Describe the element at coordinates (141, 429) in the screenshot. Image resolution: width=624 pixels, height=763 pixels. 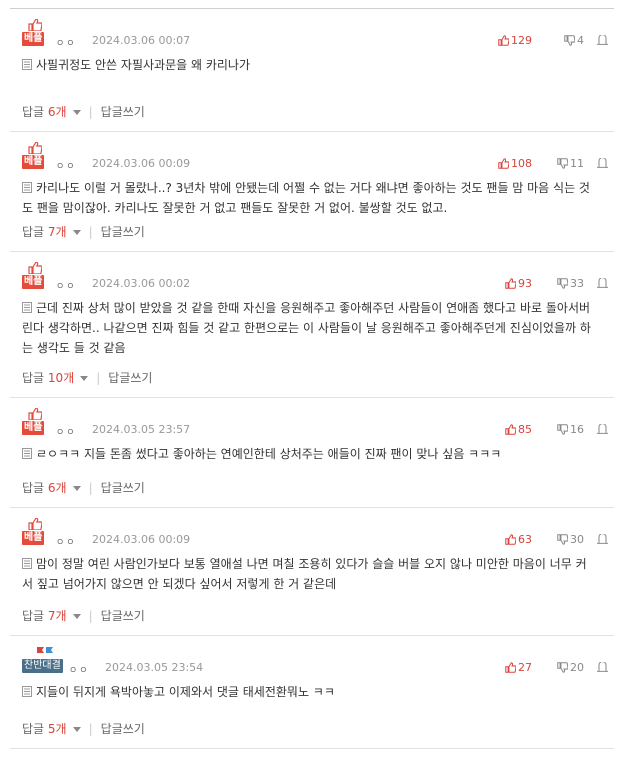
I see `comment-date: 2024.03.05 23:57` at that location.